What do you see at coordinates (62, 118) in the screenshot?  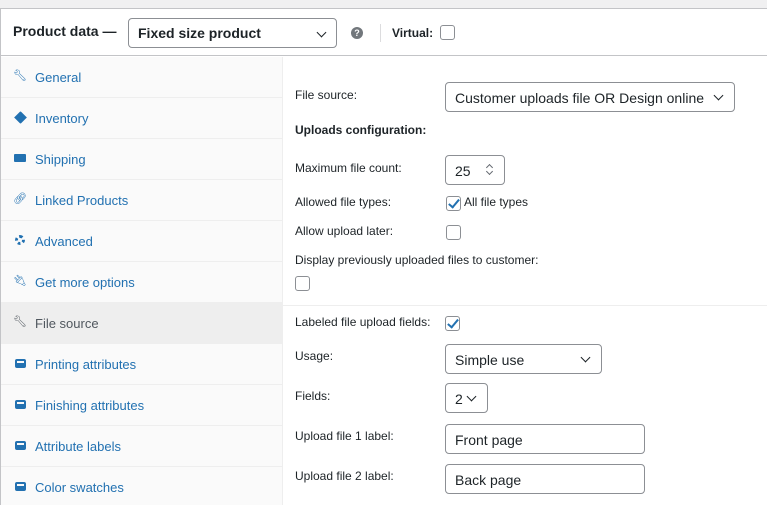 I see `tab-label: Inventory` at bounding box center [62, 118].